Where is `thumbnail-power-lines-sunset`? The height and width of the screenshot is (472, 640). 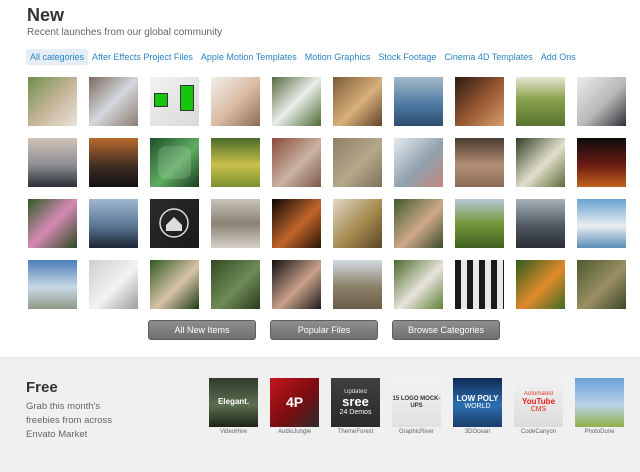
thumbnail-power-lines-sunset is located at coordinates (113, 162).